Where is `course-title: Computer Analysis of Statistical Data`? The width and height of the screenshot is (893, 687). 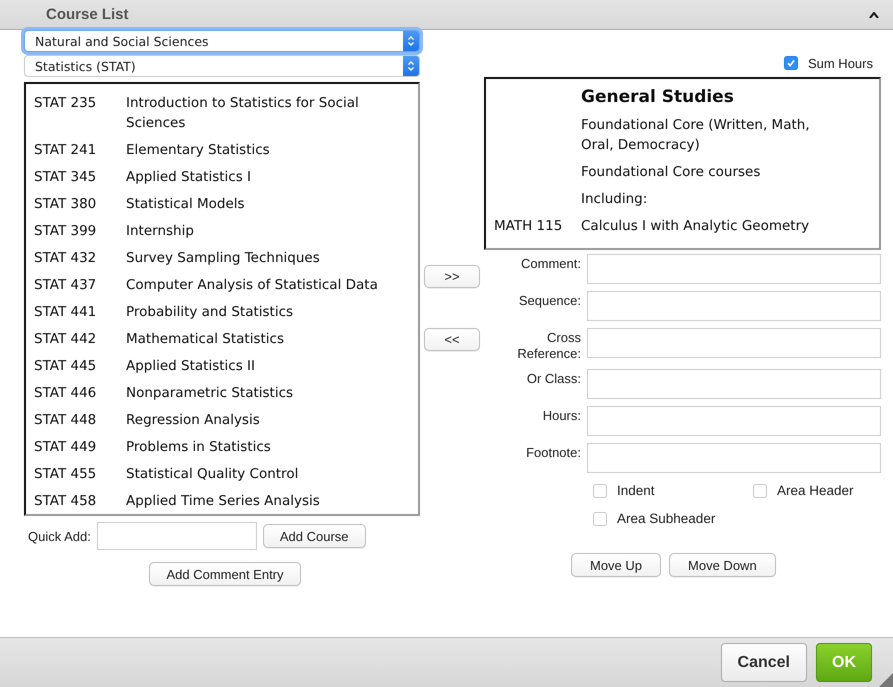 course-title: Computer Analysis of Statistical Data is located at coordinates (252, 285).